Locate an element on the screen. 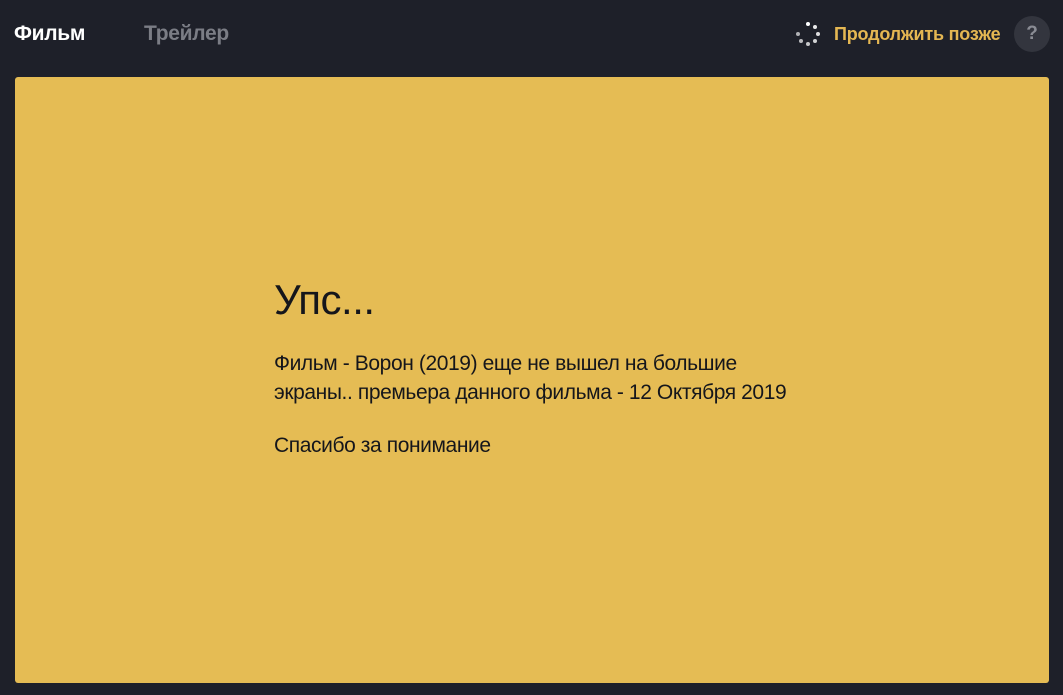 This screenshot has width=1063, height=695. tab-trailer: Трейлер is located at coordinates (186, 34).